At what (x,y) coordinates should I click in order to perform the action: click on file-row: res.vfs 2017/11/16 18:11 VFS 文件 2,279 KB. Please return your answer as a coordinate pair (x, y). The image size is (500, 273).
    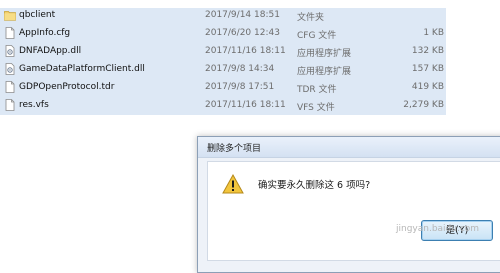
    Looking at the image, I should click on (223, 105).